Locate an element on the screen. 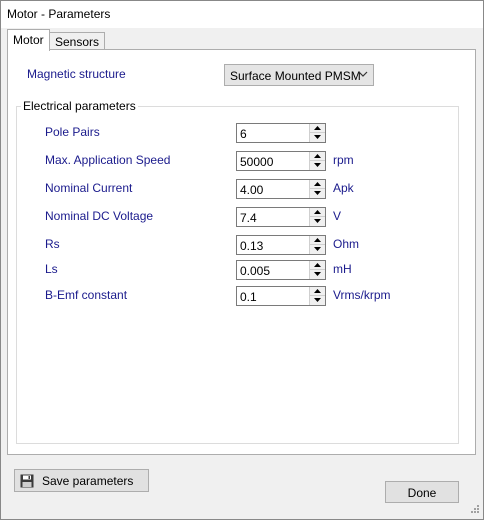 The image size is (484, 520). nominal-dc-voltage-down is located at coordinates (317, 221).